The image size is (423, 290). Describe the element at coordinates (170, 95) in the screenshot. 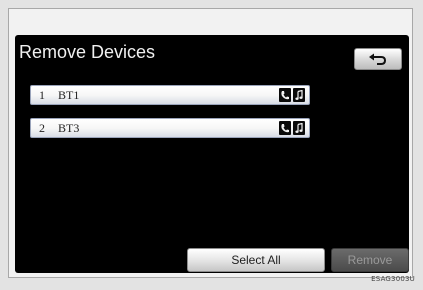

I see `device-row: 1 BT1` at that location.